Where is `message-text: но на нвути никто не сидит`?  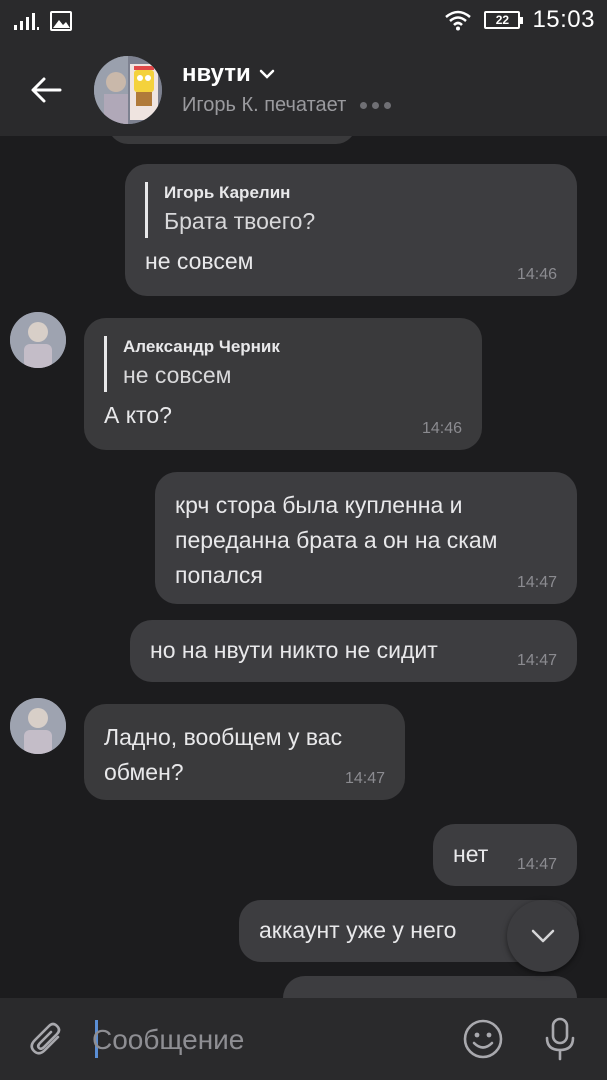 message-text: но на нвути никто не сидит is located at coordinates (294, 650).